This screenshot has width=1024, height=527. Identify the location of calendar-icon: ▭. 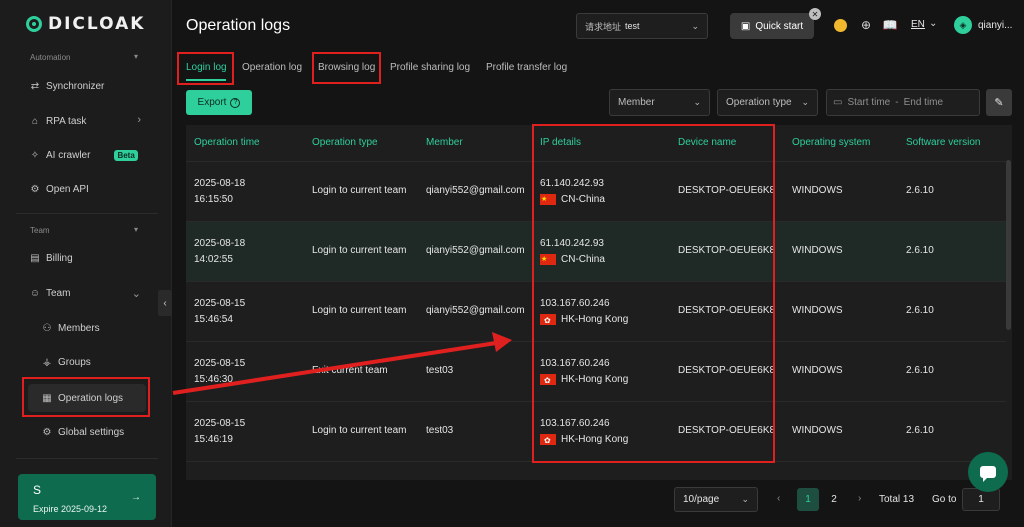
(838, 102).